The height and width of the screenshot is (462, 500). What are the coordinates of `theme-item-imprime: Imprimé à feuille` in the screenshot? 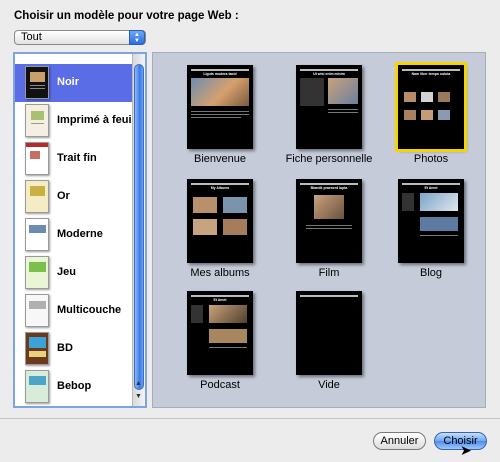 It's located at (79, 121).